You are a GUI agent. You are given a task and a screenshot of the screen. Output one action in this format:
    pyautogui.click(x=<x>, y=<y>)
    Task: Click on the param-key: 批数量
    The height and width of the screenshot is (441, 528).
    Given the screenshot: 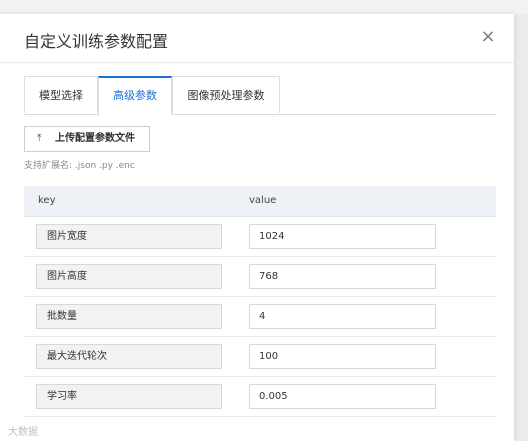 What is the action you would take?
    pyautogui.click(x=129, y=316)
    